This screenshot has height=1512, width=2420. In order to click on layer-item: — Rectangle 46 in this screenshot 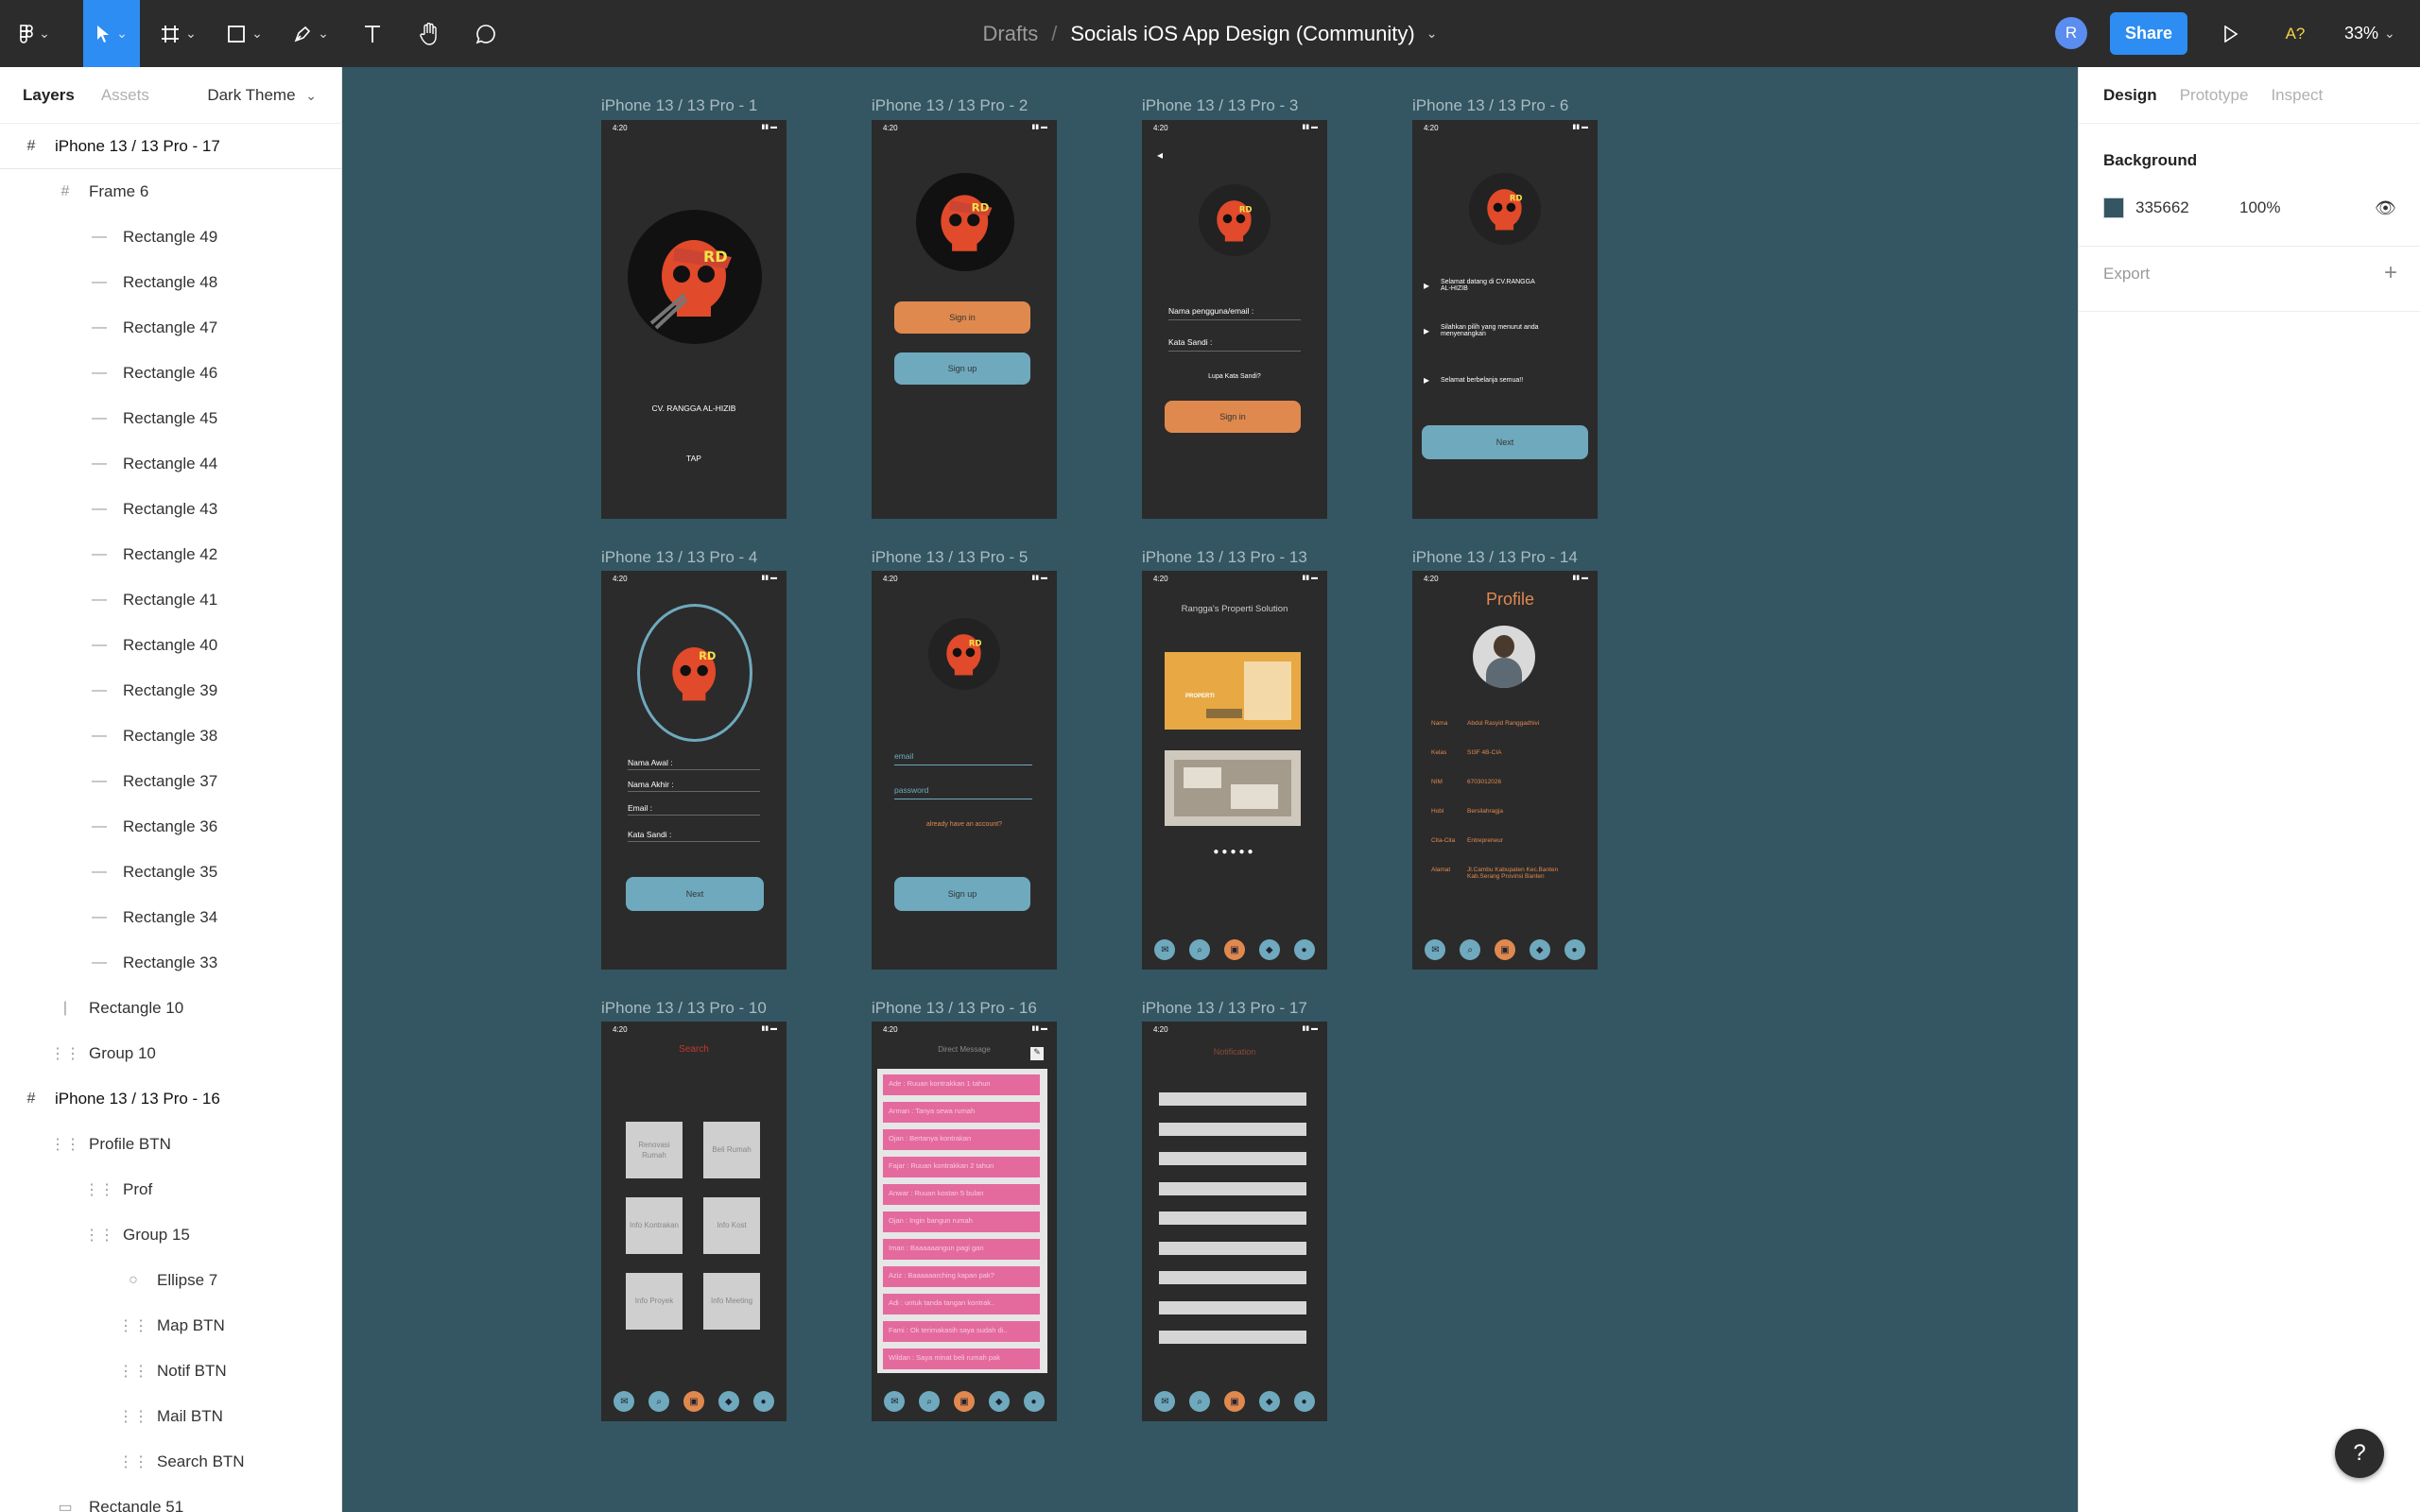, I will do `click(170, 373)`.